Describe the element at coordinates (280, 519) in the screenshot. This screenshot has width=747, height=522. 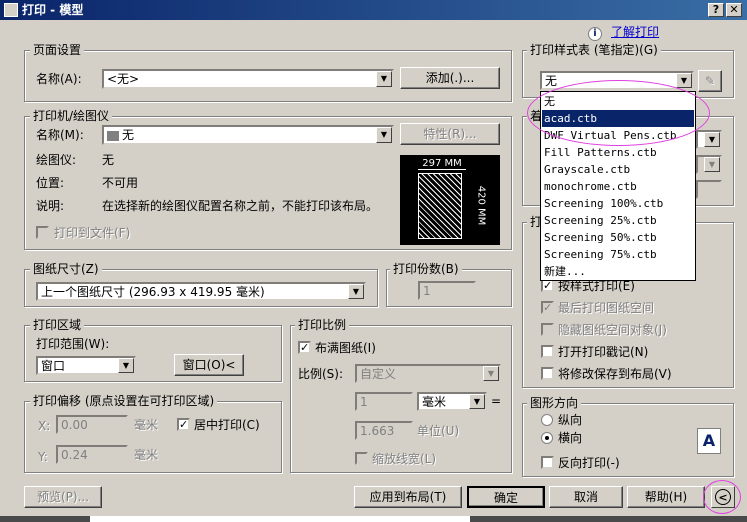
I see `desktop-strip` at that location.